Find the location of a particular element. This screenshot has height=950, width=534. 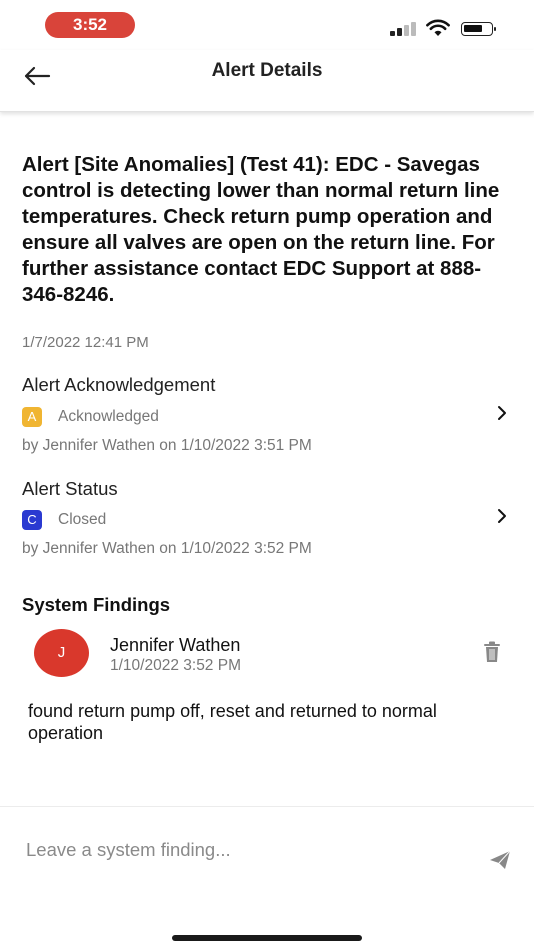

alert-date: 1/7/2022 12:41 PM is located at coordinates (85, 342).